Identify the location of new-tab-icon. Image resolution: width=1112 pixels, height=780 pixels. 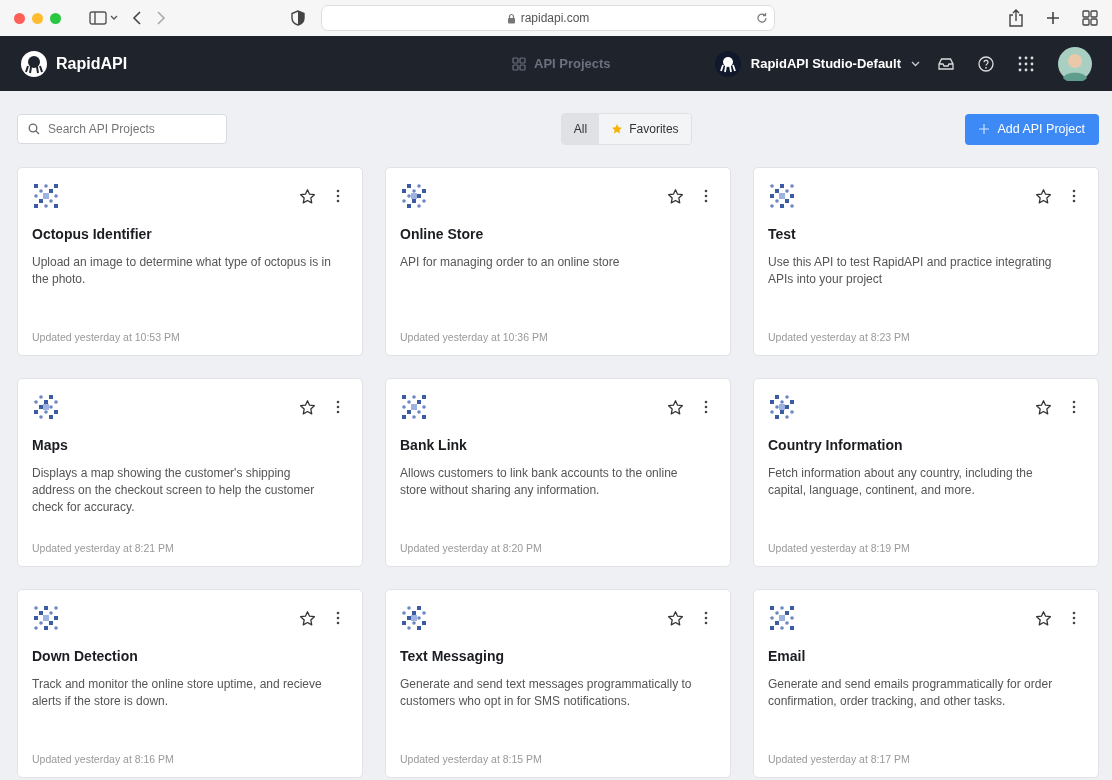
(1053, 18).